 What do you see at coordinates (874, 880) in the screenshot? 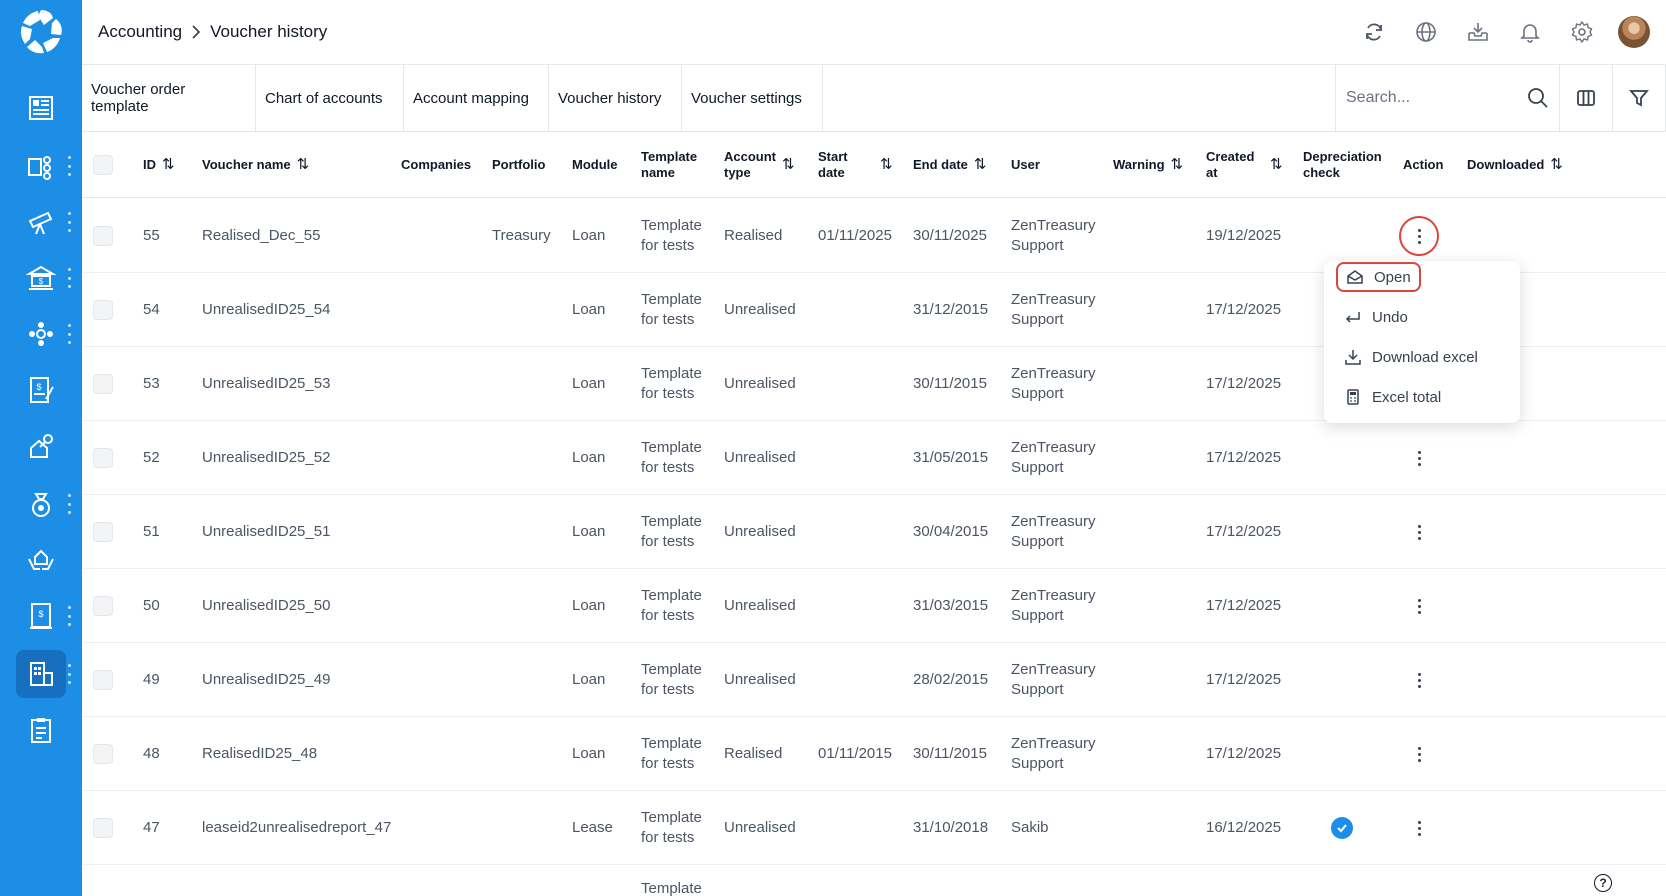
I see `table-row-partial: Template` at bounding box center [874, 880].